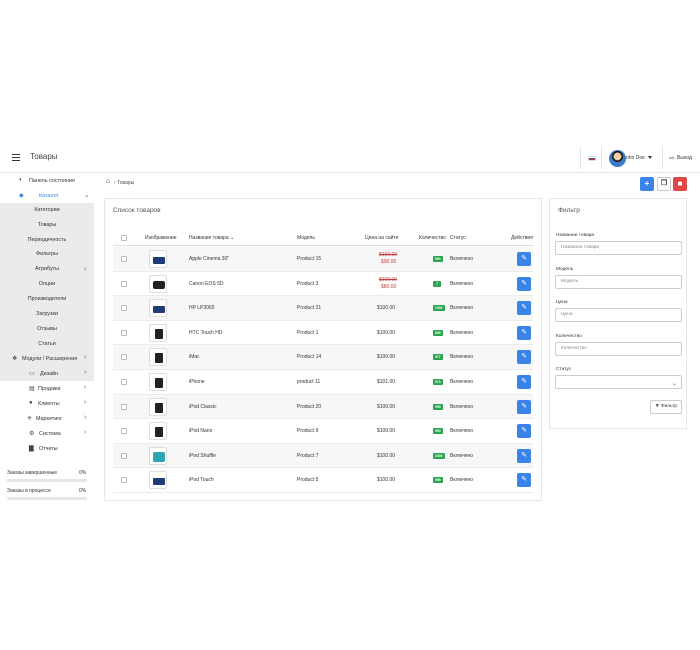 The image size is (700, 650). I want to click on filter-price-input: Цена, so click(618, 315).